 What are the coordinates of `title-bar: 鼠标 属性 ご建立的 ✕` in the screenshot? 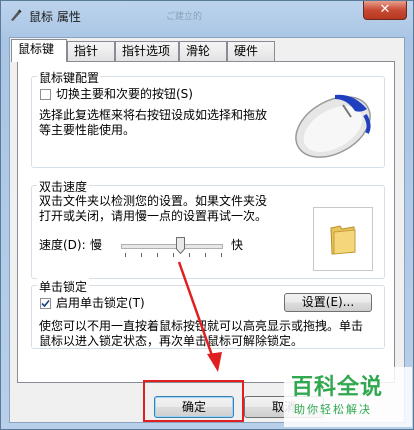 It's located at (207, 16).